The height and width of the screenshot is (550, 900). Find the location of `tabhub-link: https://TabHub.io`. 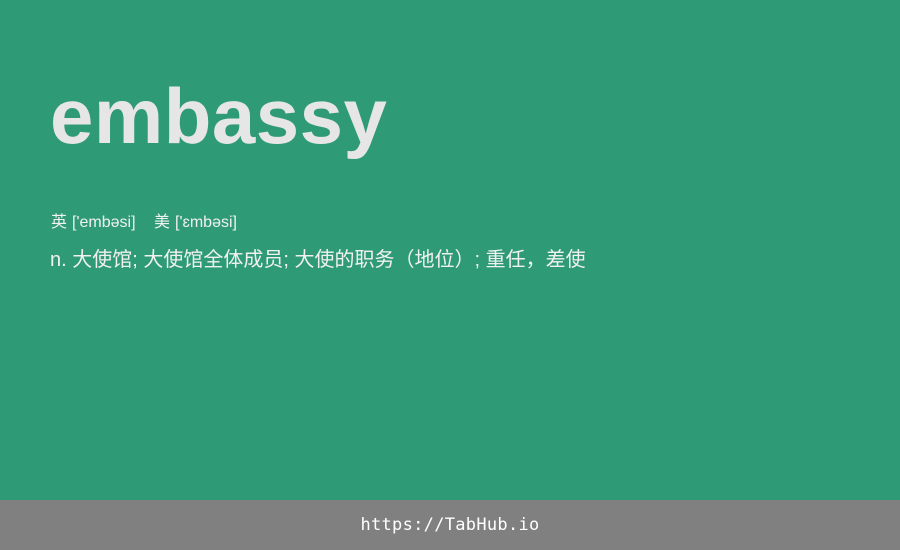

tabhub-link: https://TabHub.io is located at coordinates (449, 525).